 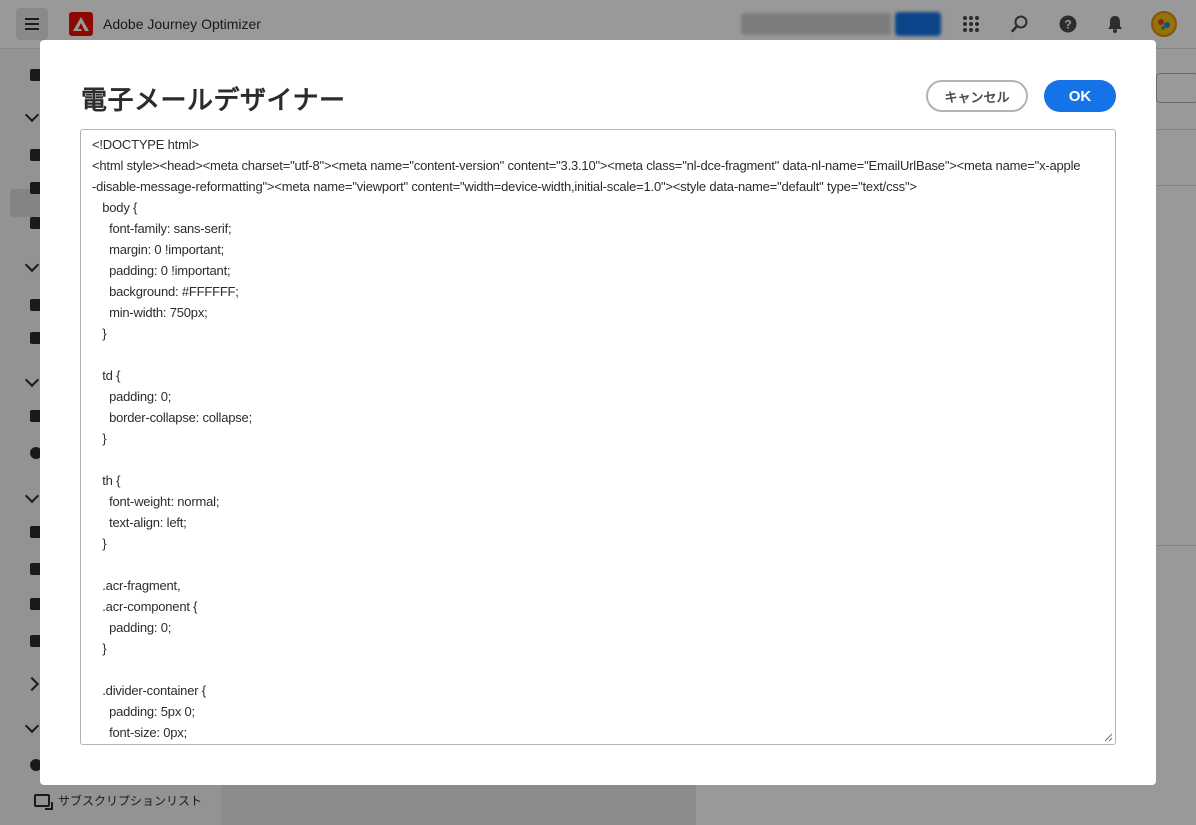 What do you see at coordinates (1080, 96) in the screenshot?
I see `ok-button: OK` at bounding box center [1080, 96].